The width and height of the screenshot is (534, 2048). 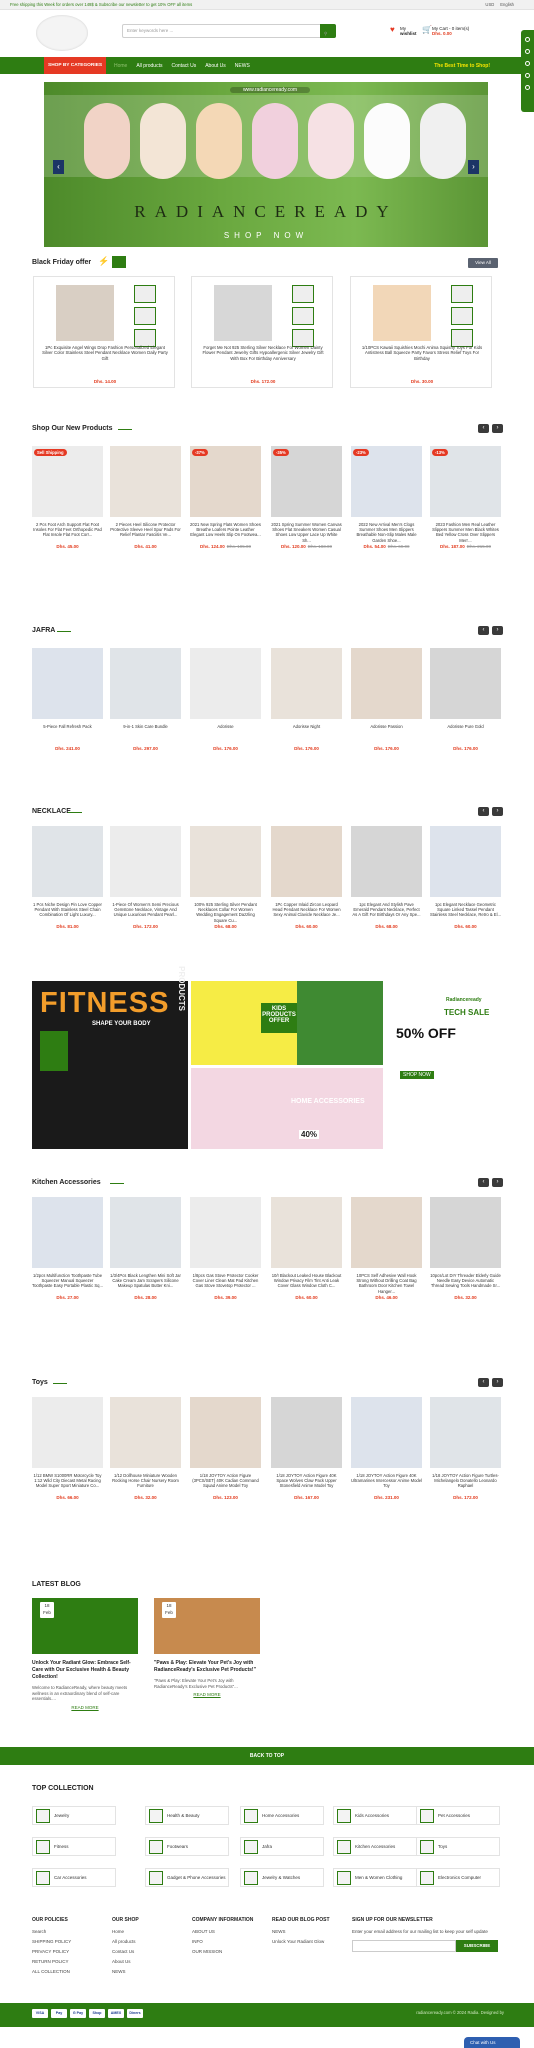 What do you see at coordinates (149, 66) in the screenshot?
I see `nav-all-products: All products` at bounding box center [149, 66].